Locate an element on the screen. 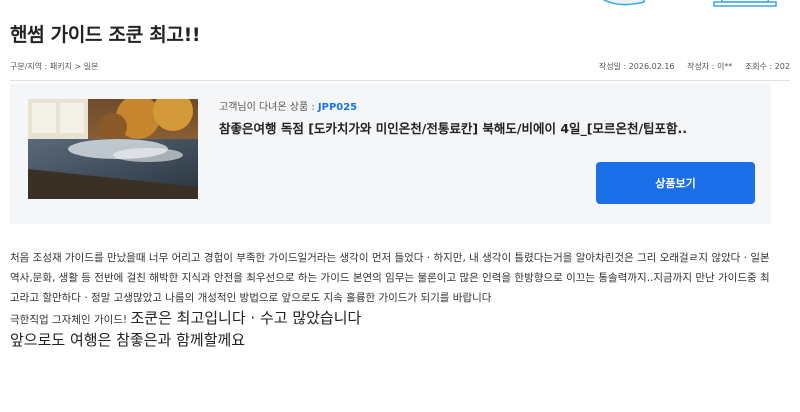 This screenshot has width=800, height=412. review-line-2: 극한직업 그자체인 가이드! 조쿤은 최고입니다 · 수고 많았습니다 is located at coordinates (394, 319).